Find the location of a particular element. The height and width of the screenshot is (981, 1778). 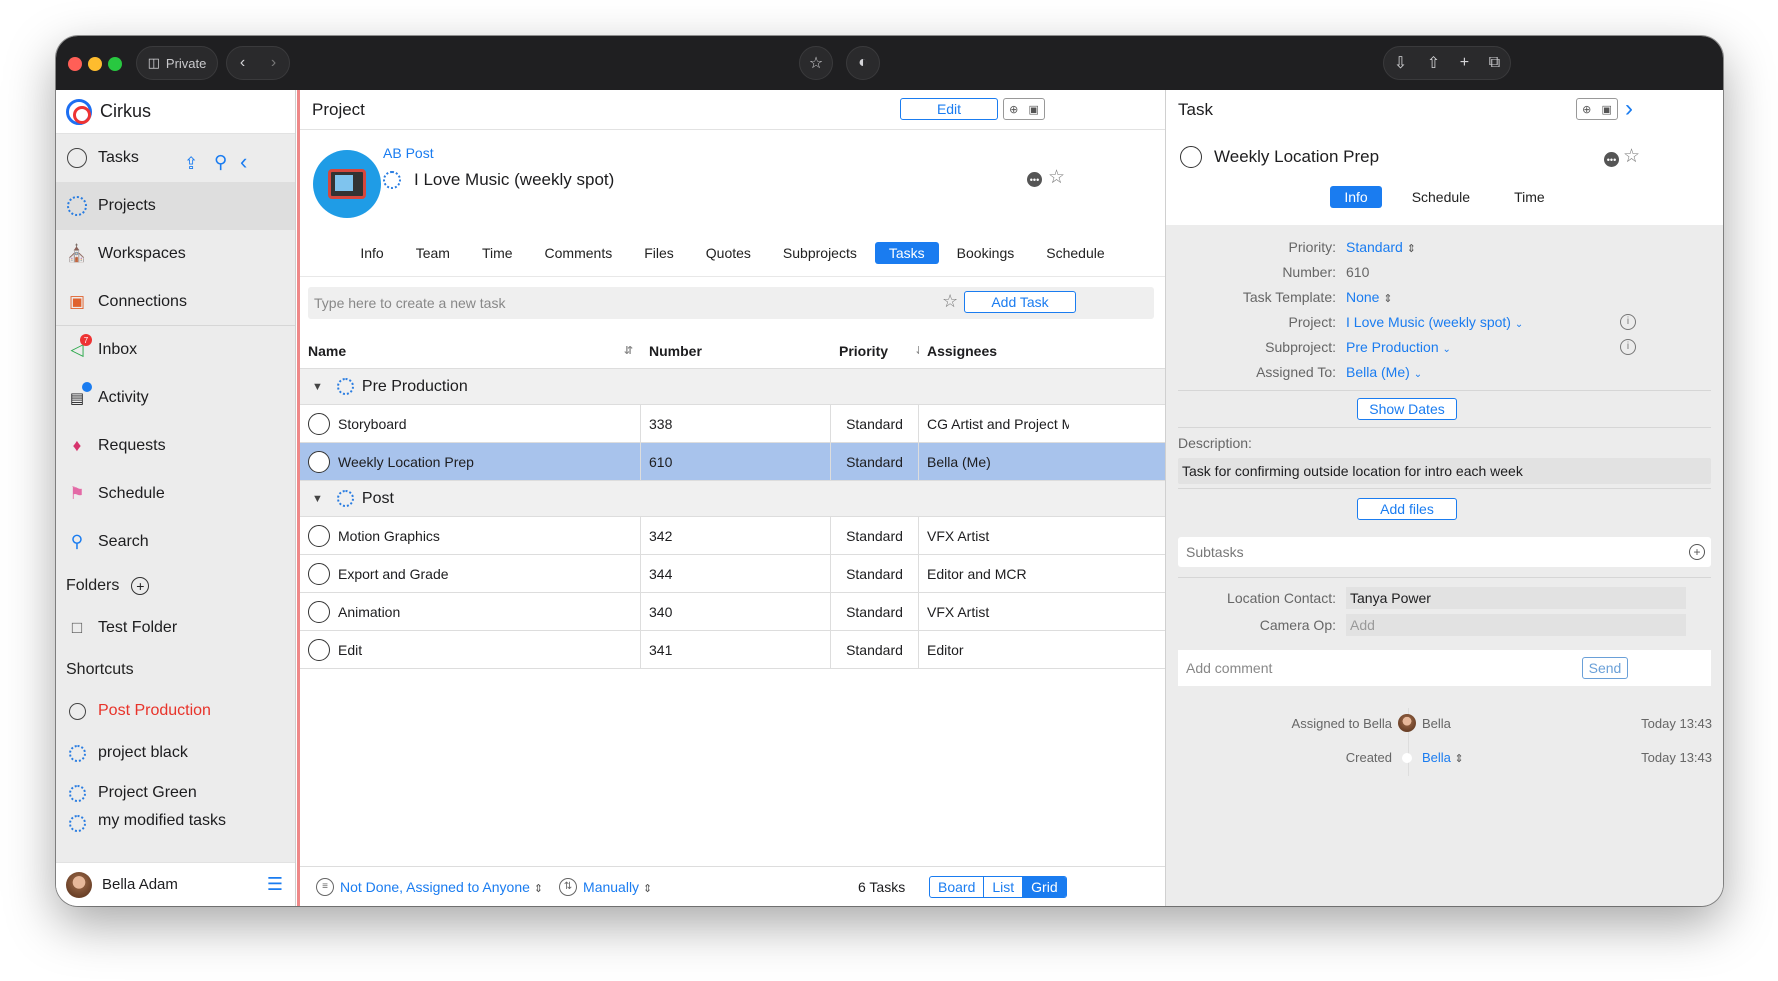

sidebar-item-activity: ▤ Activity is located at coordinates (175, 398).